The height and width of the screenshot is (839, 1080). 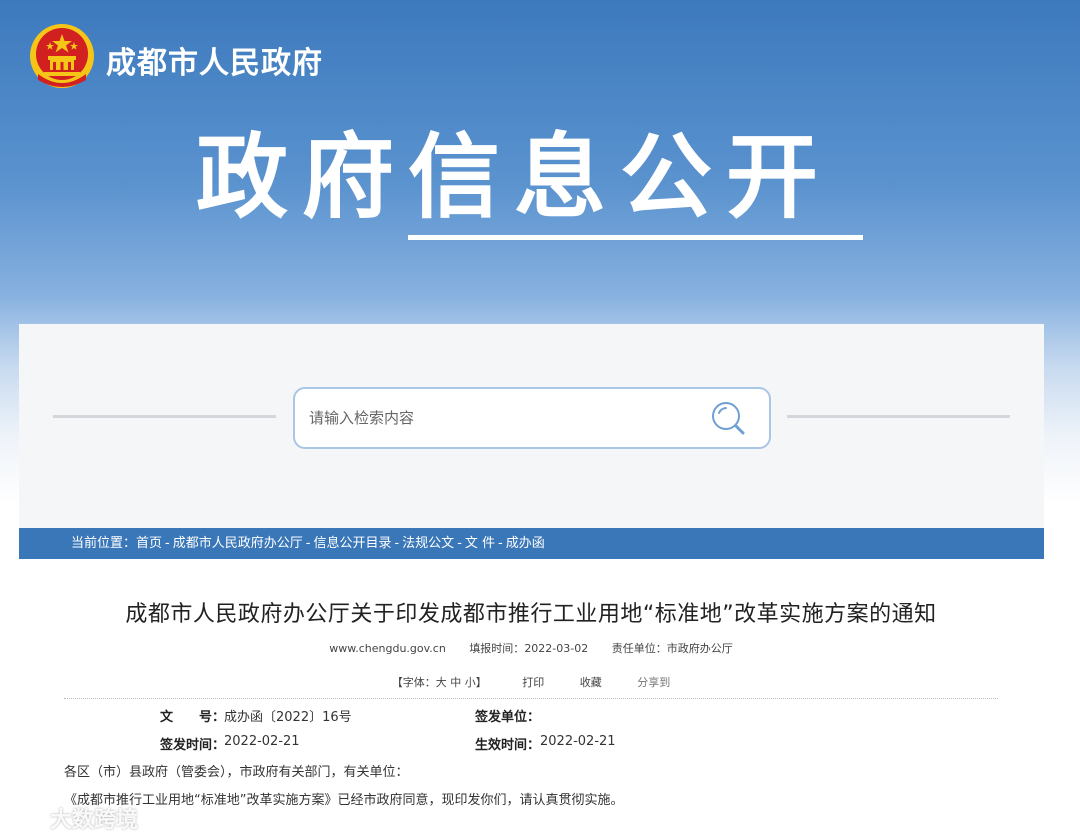 What do you see at coordinates (635, 237) in the screenshot?
I see `title-underline` at bounding box center [635, 237].